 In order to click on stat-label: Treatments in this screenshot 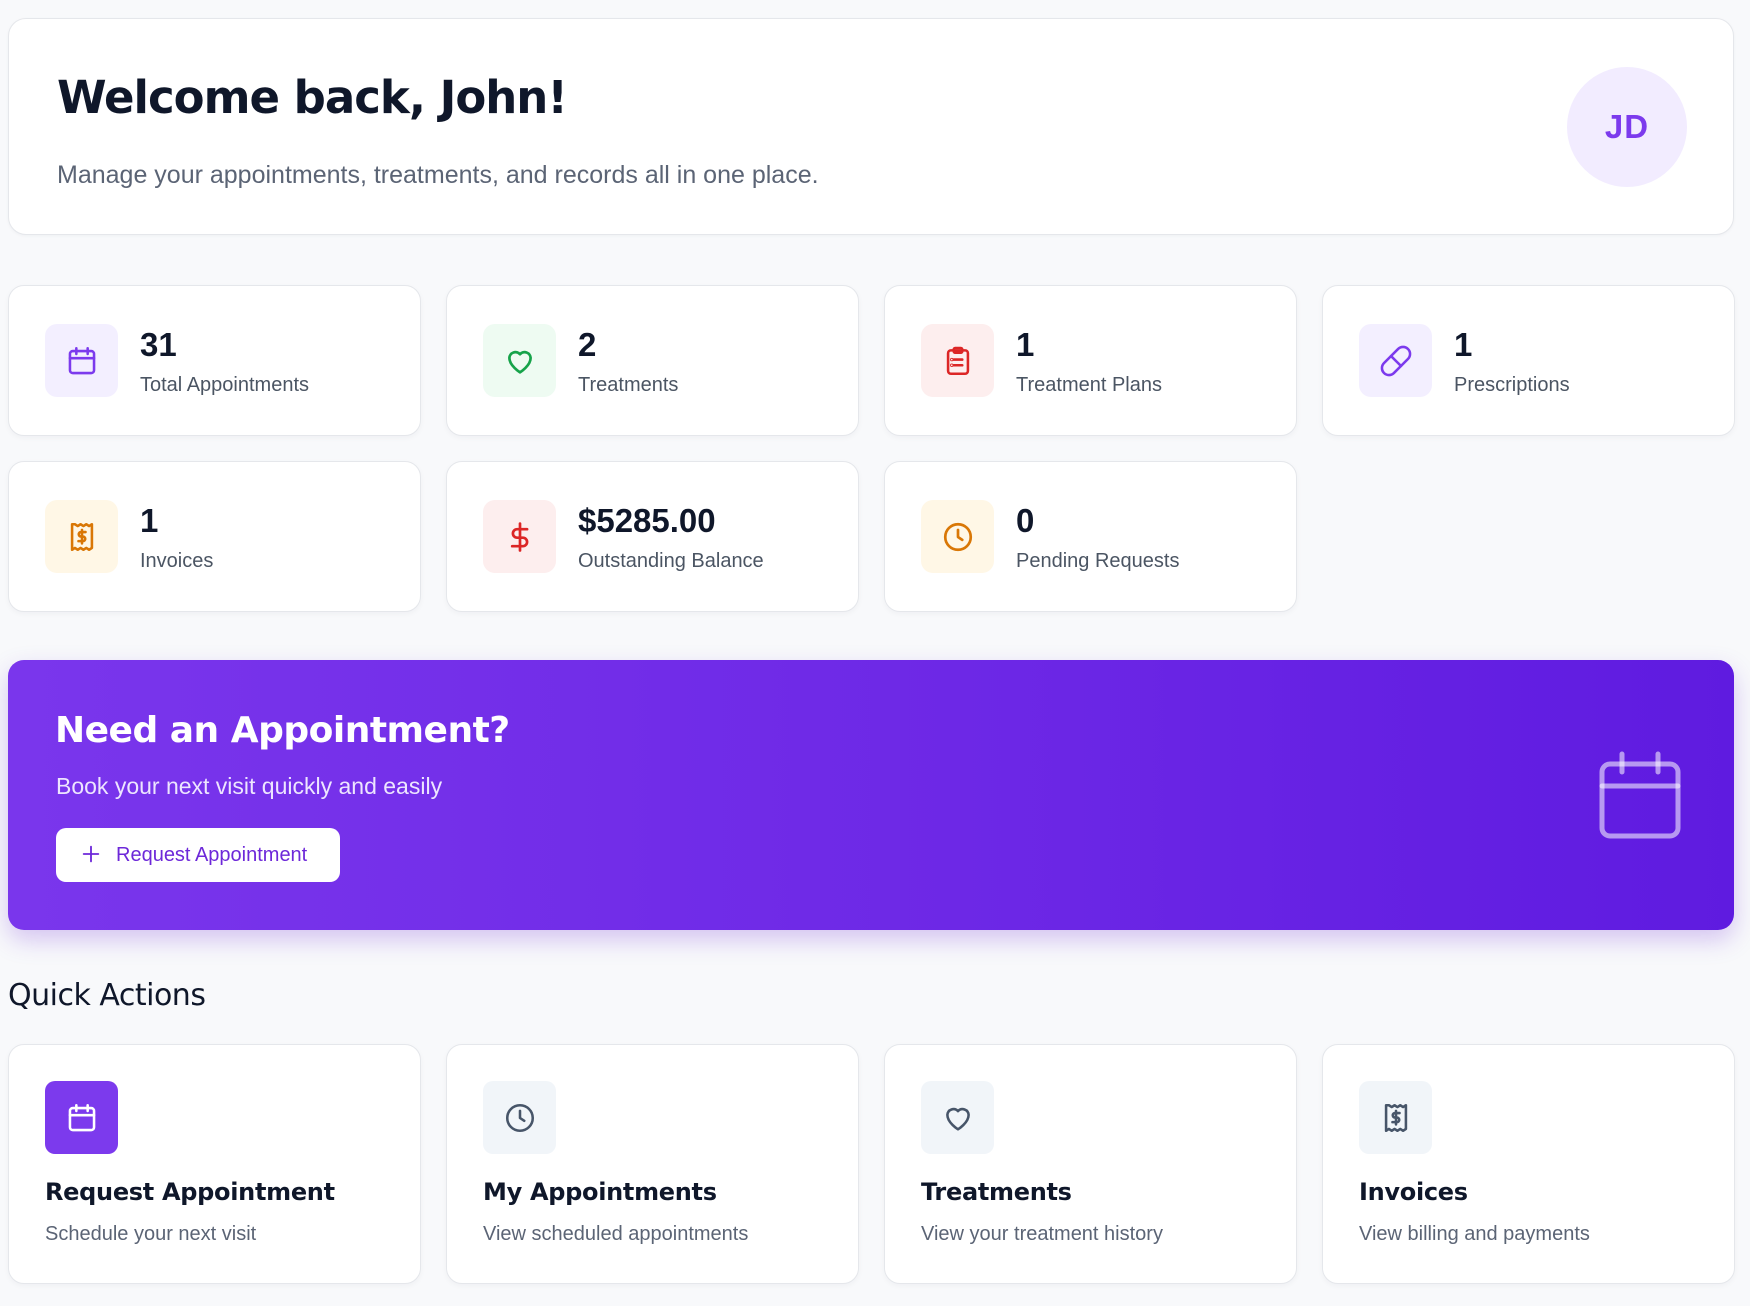, I will do `click(628, 385)`.